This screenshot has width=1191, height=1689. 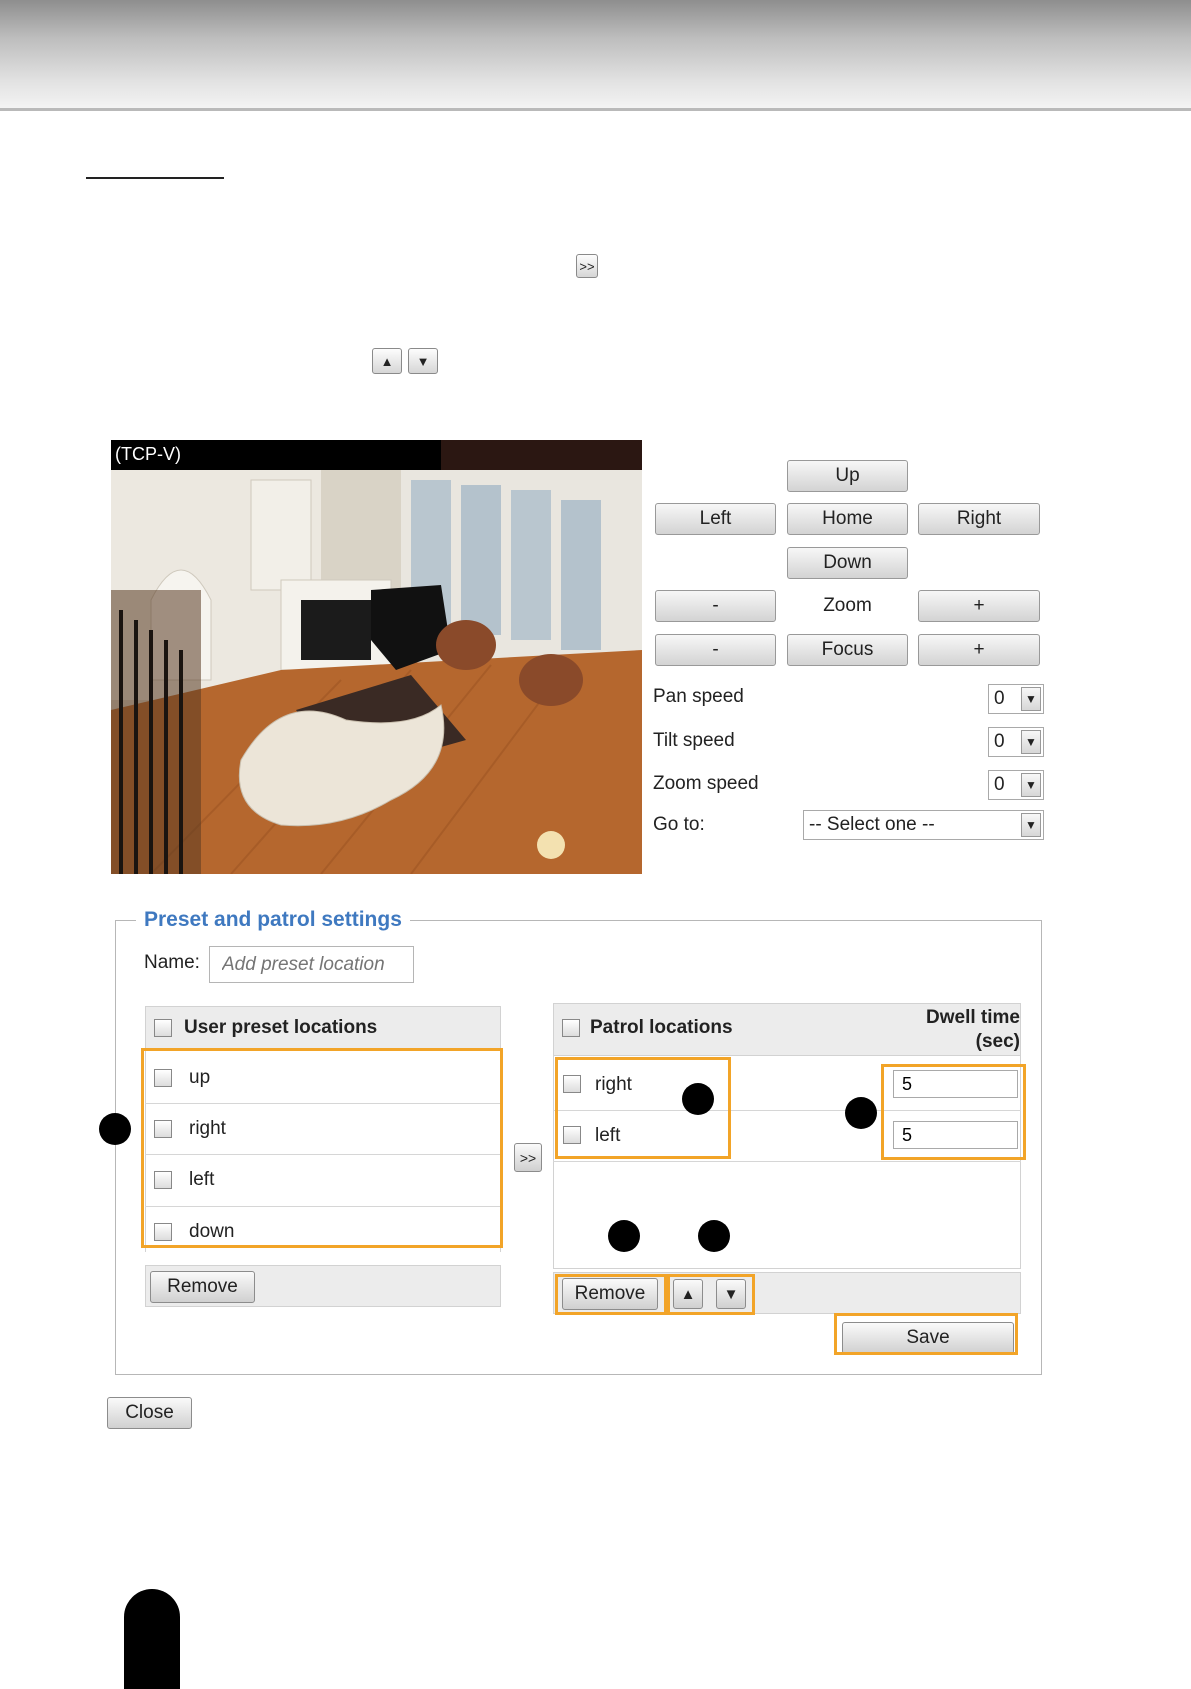 I want to click on add-arrow-sample-button: >>, so click(x=587, y=266).